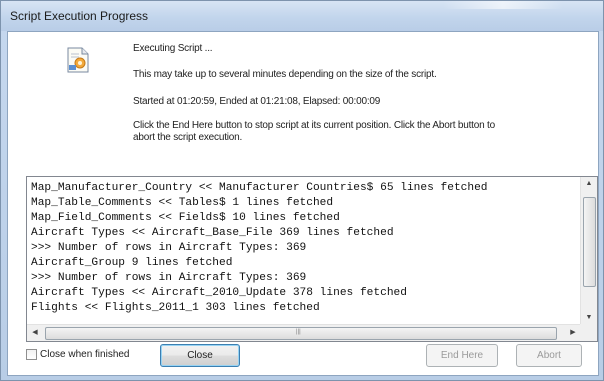 The width and height of the screenshot is (604, 381). What do you see at coordinates (85, 354) in the screenshot?
I see `close-when-finished-label: Close when finished` at bounding box center [85, 354].